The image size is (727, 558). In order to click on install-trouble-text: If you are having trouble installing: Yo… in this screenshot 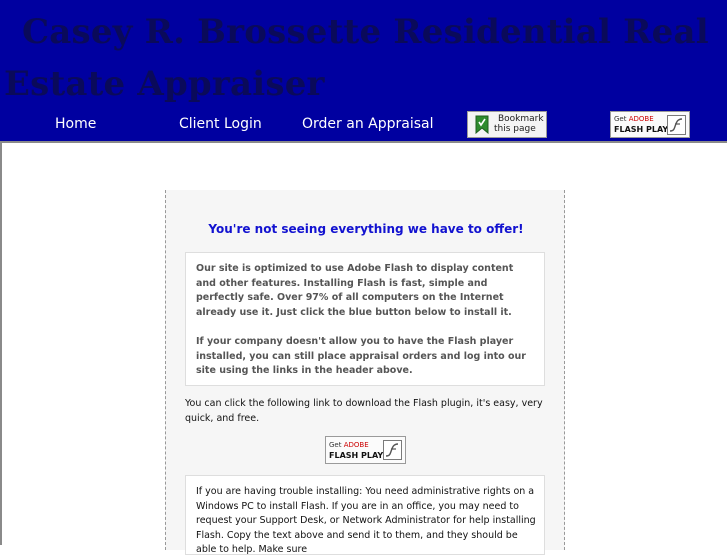, I will do `click(366, 520)`.